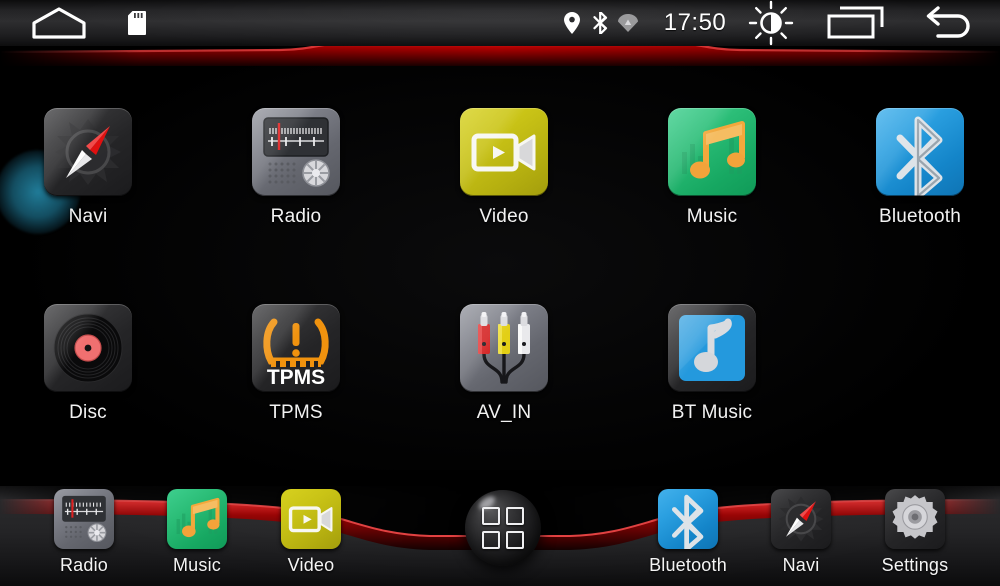 The image size is (1000, 586). I want to click on back-arrow-icon, so click(946, 23).